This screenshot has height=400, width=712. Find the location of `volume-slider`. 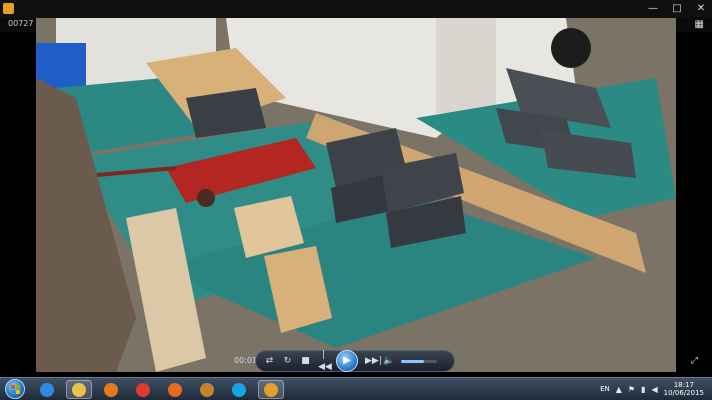

volume-slider is located at coordinates (419, 361).